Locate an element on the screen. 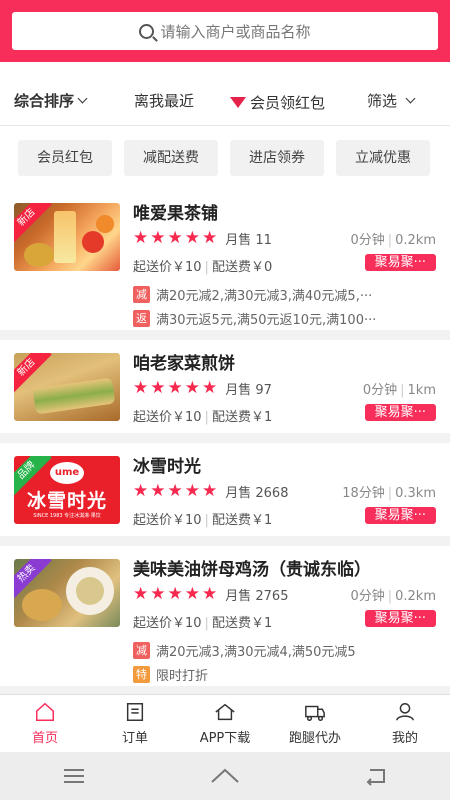  quick-filters: 会员红包 减配送费 进店领券 立减优惠 is located at coordinates (225, 158).